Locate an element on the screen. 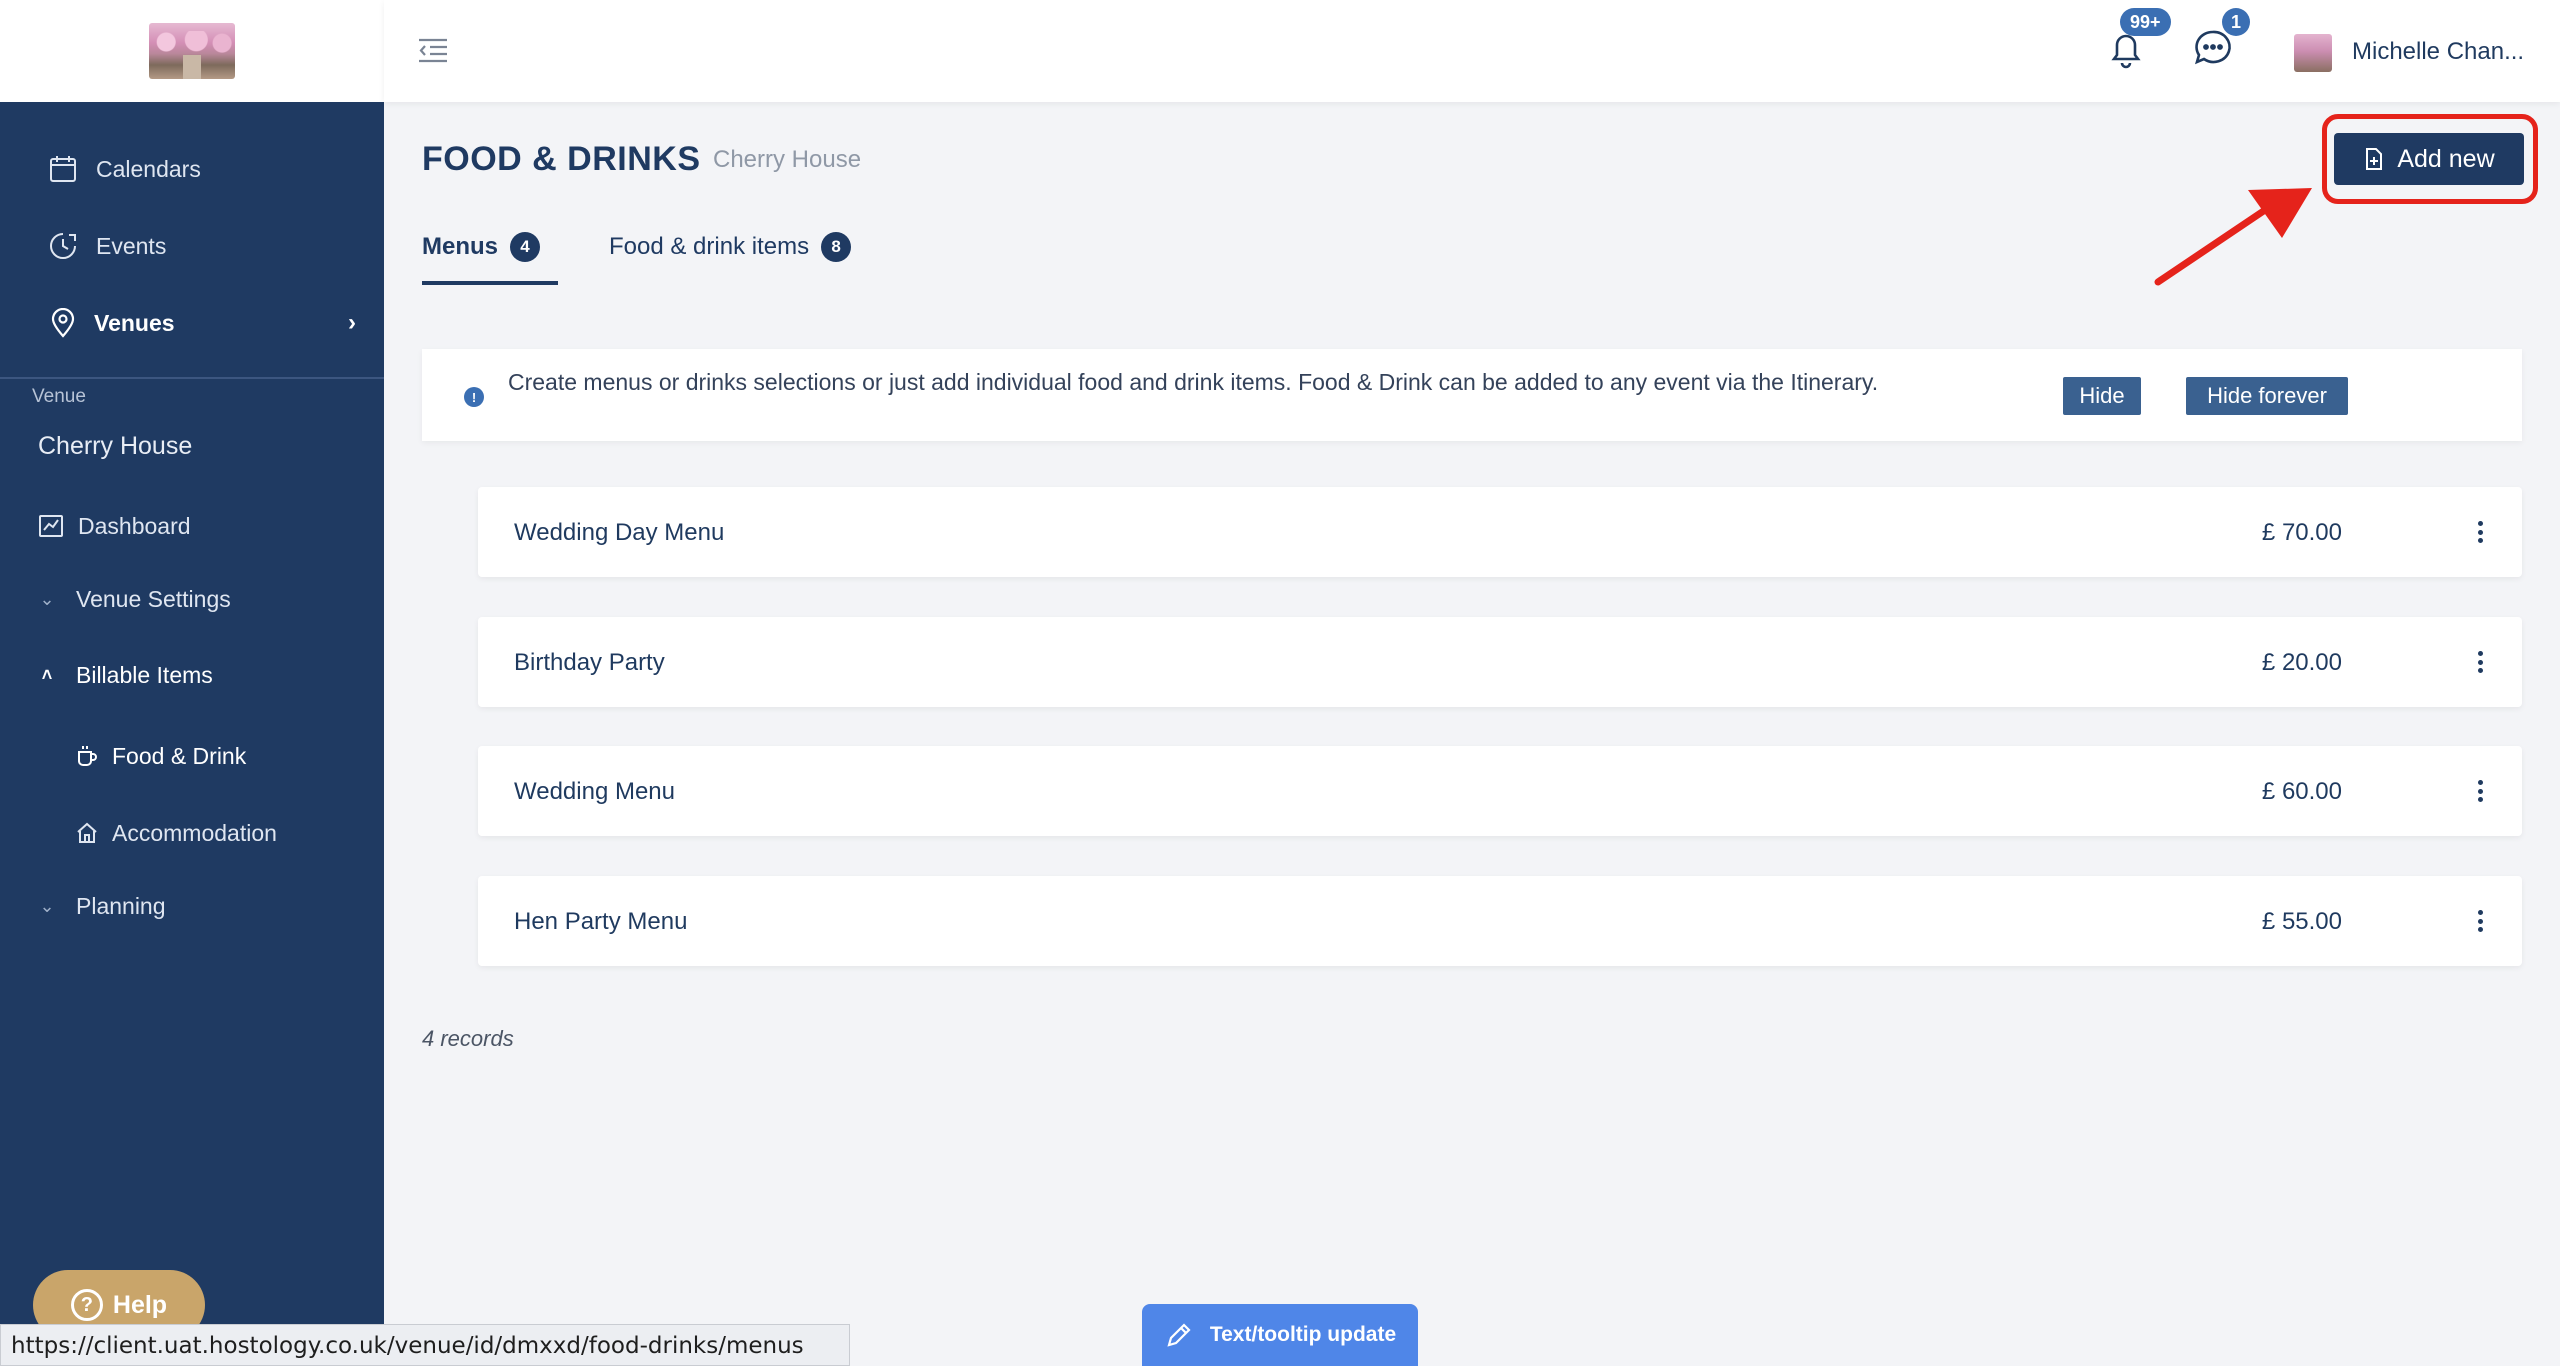 The image size is (2560, 1366). home-icon is located at coordinates (87, 833).